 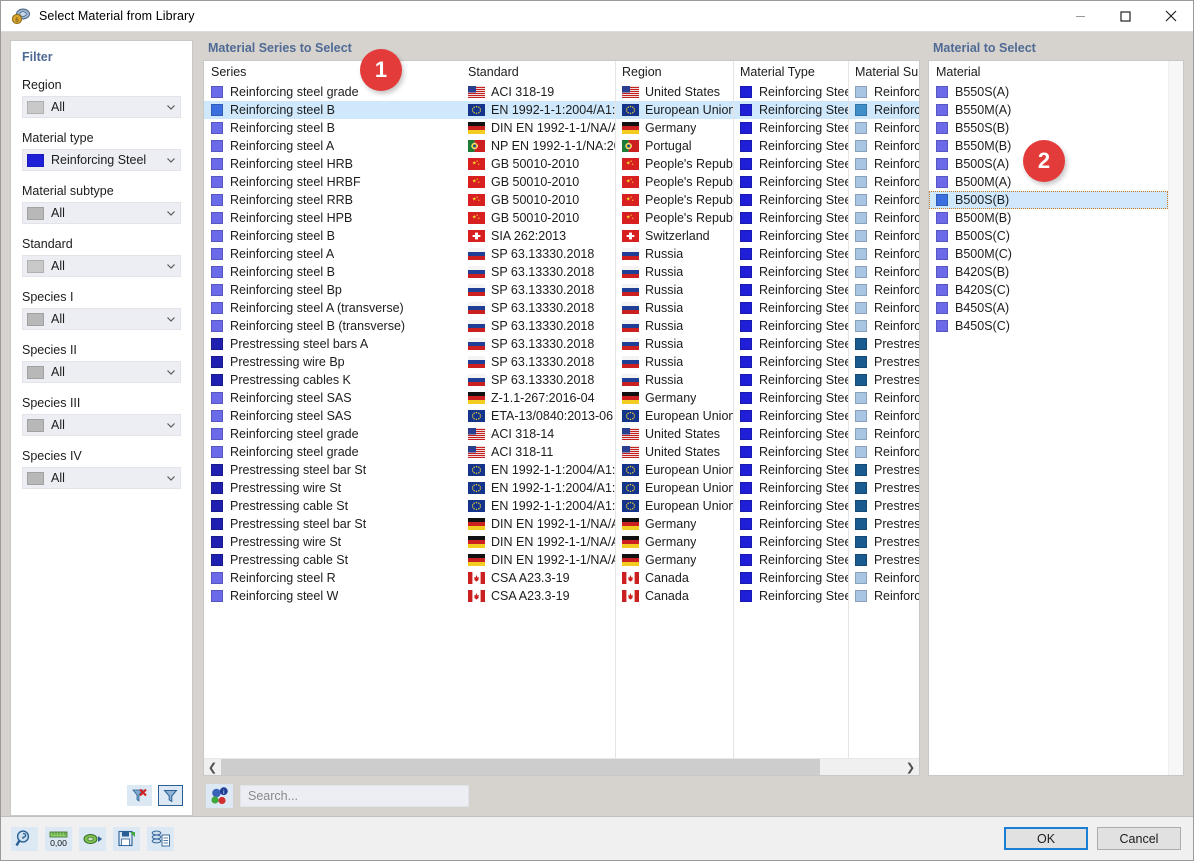 I want to click on table-row: Prestressing cables K, so click(x=333, y=380).